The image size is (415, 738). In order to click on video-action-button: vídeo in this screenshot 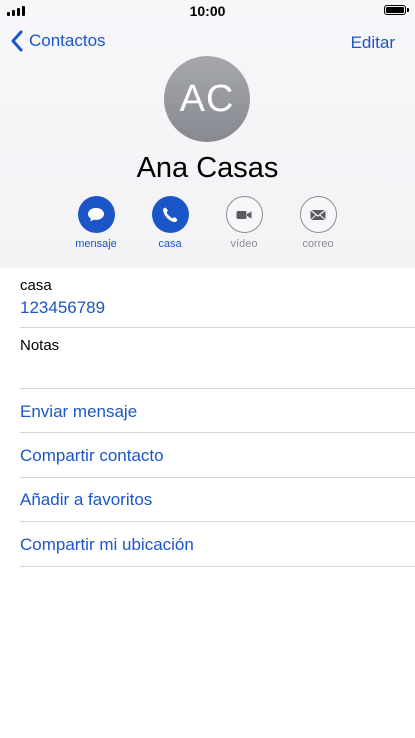, I will do `click(244, 223)`.